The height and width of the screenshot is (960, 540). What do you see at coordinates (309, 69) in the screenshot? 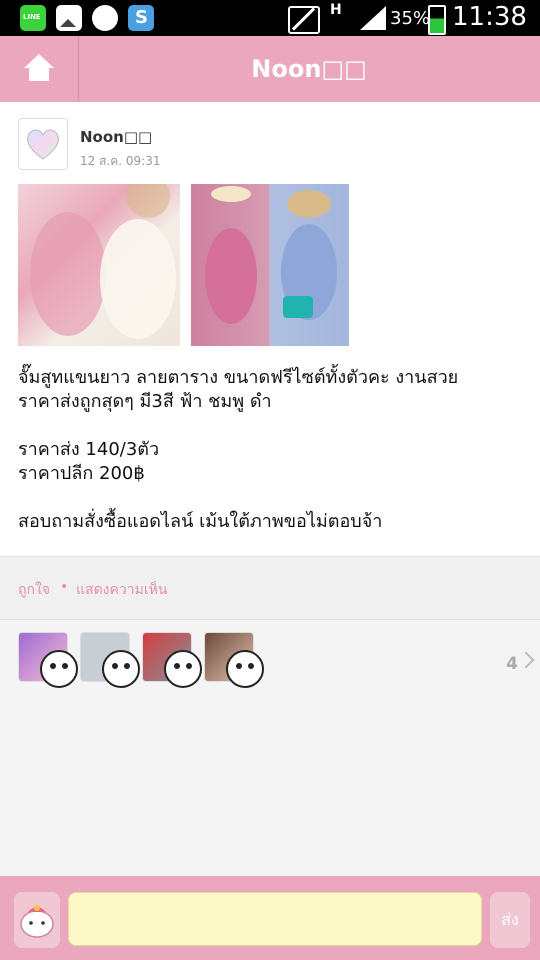
I see `page-title: Noon□□` at bounding box center [309, 69].